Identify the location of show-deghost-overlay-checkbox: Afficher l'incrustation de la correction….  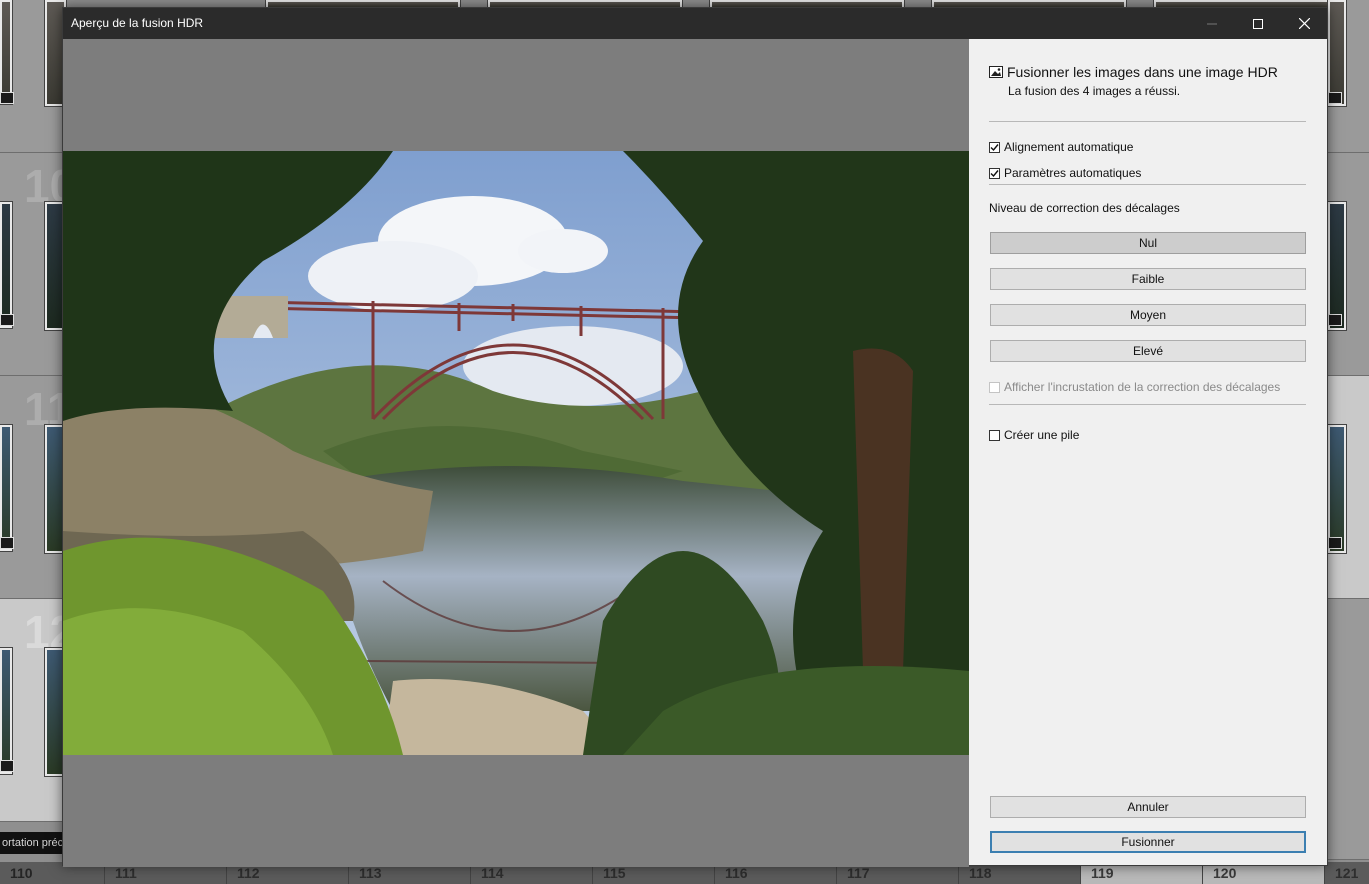
(1134, 387).